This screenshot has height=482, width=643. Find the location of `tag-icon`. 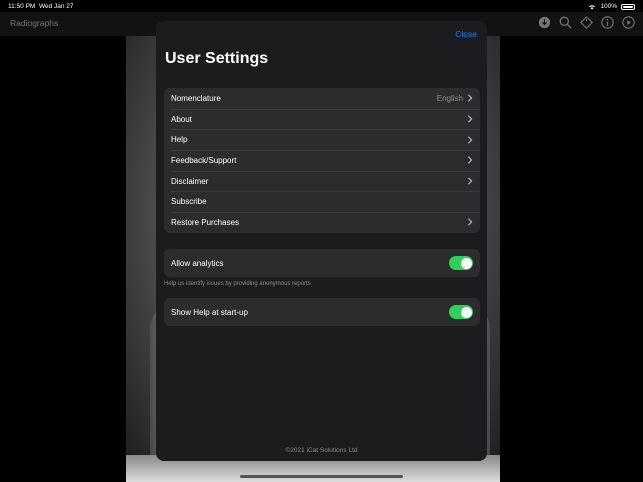

tag-icon is located at coordinates (586, 22).